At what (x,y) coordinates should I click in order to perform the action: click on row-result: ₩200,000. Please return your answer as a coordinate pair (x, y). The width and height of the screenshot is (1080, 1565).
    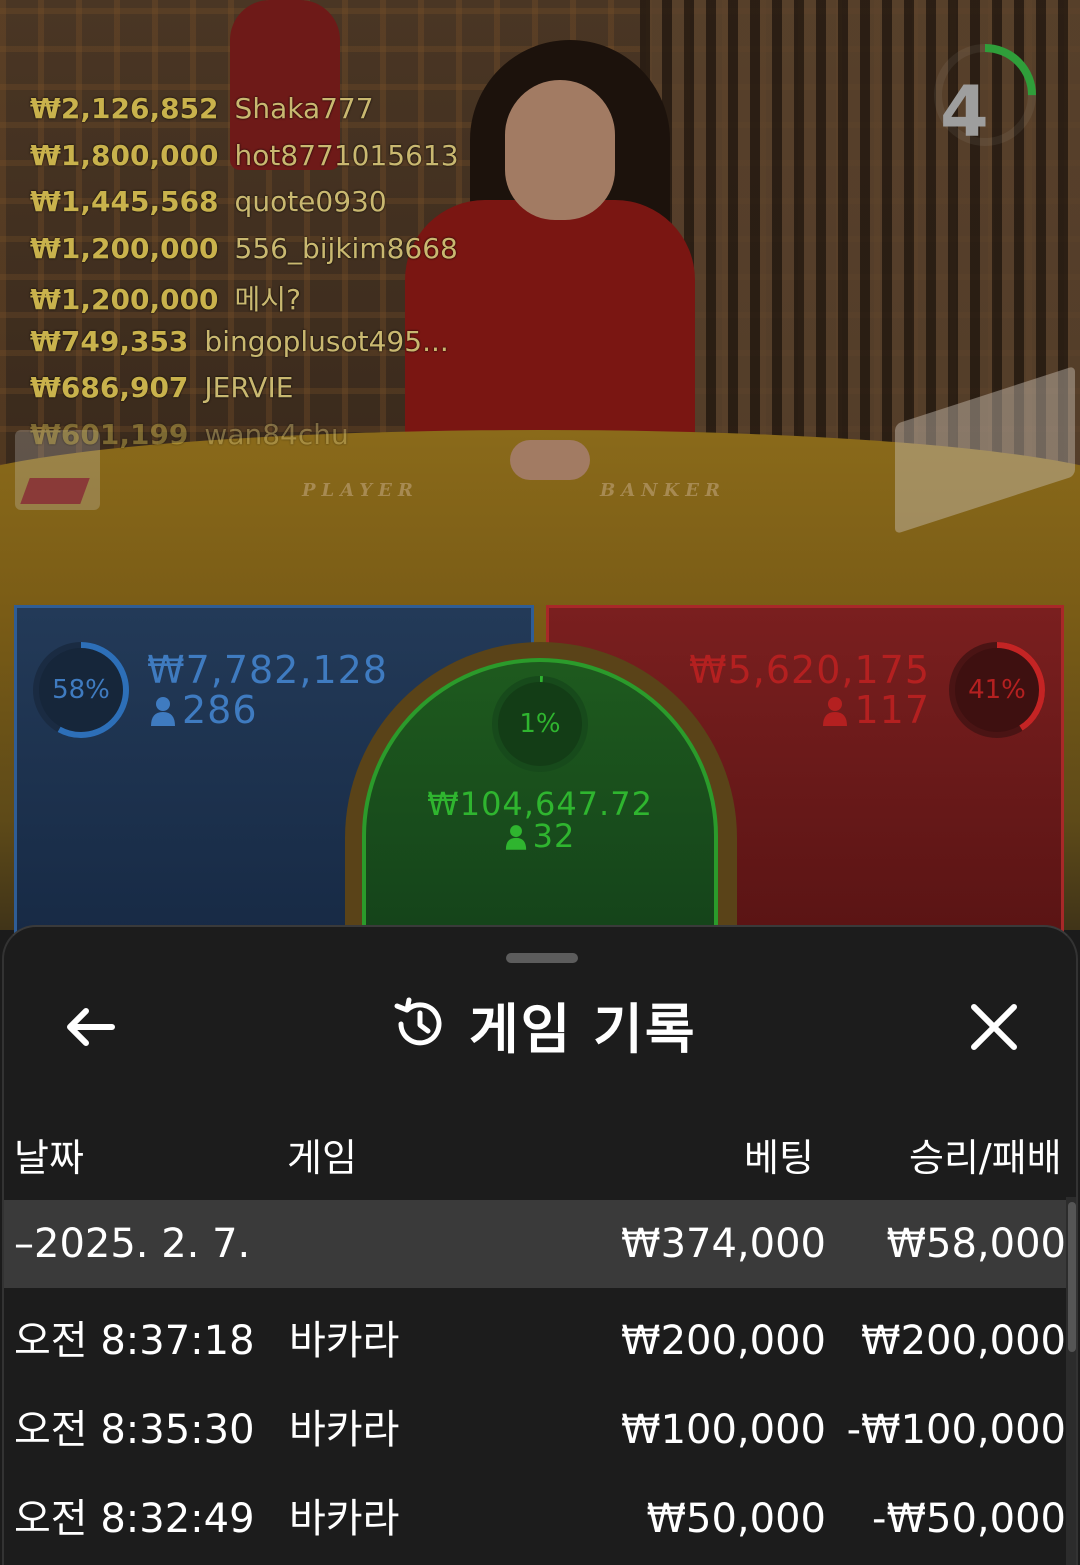
    Looking at the image, I should click on (963, 1341).